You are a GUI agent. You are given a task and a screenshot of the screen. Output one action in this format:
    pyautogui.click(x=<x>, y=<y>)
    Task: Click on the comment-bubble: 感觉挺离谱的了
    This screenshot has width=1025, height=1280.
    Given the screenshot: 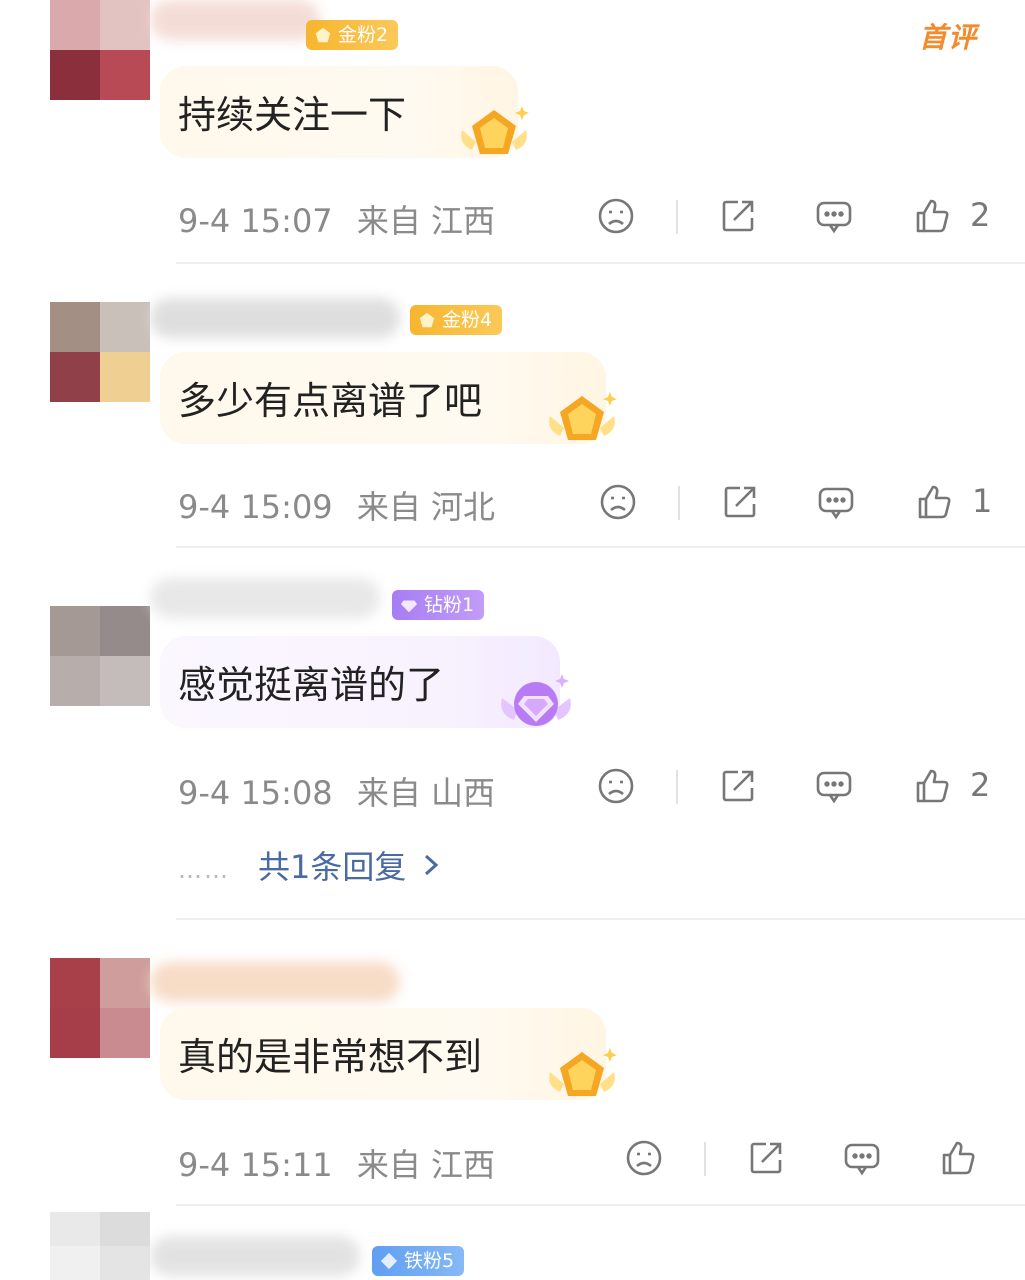 What is the action you would take?
    pyautogui.click(x=365, y=682)
    